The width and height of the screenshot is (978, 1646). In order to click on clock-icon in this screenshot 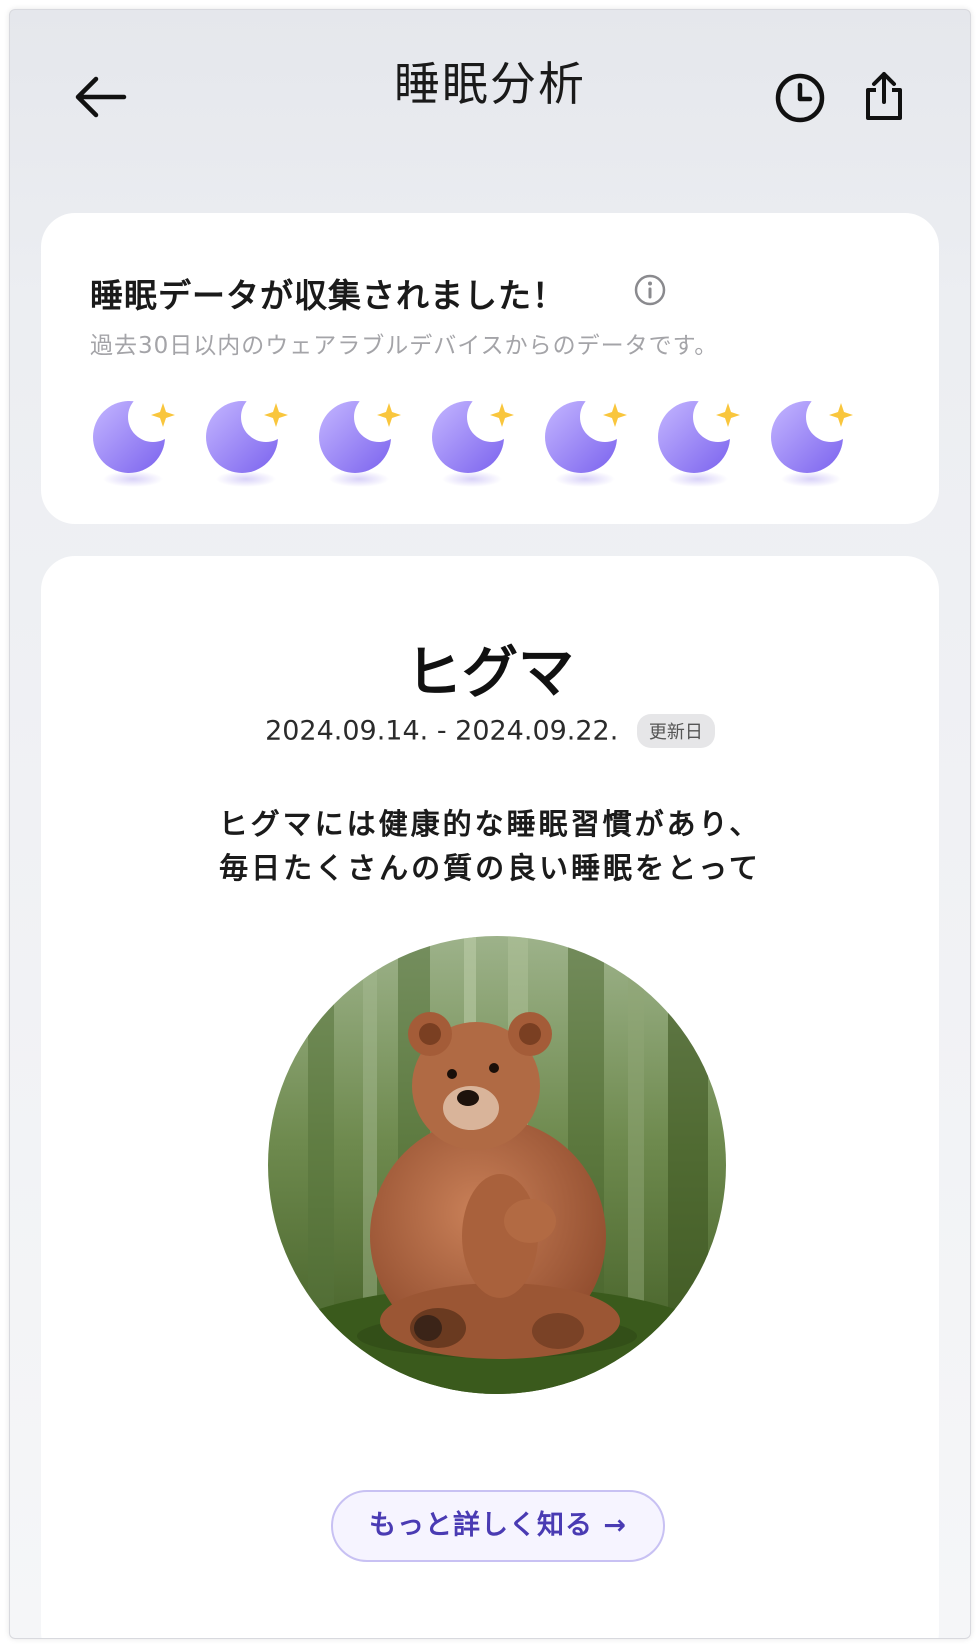, I will do `click(800, 98)`.